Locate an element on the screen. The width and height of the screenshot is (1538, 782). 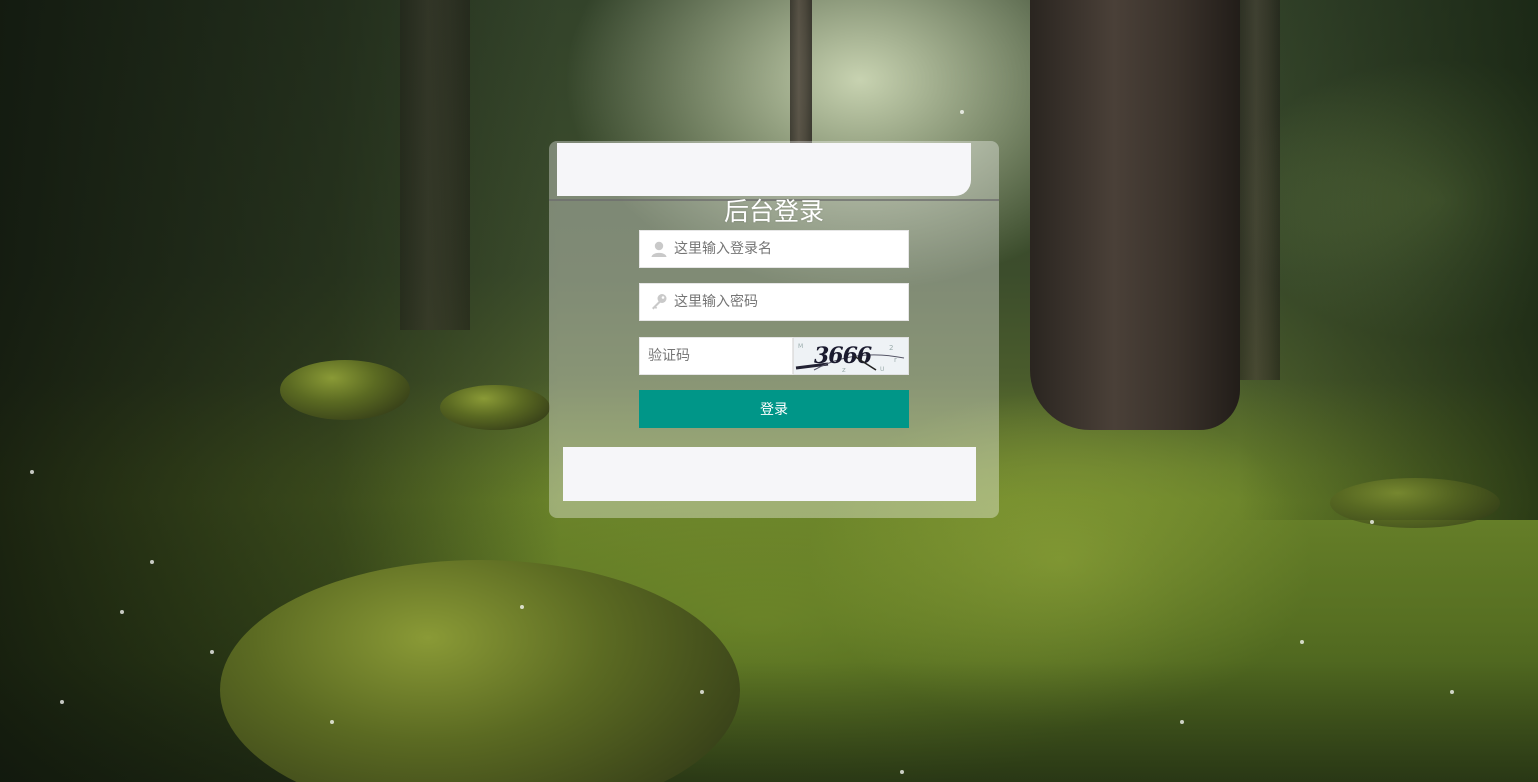
svg-text: U is located at coordinates (882, 369).